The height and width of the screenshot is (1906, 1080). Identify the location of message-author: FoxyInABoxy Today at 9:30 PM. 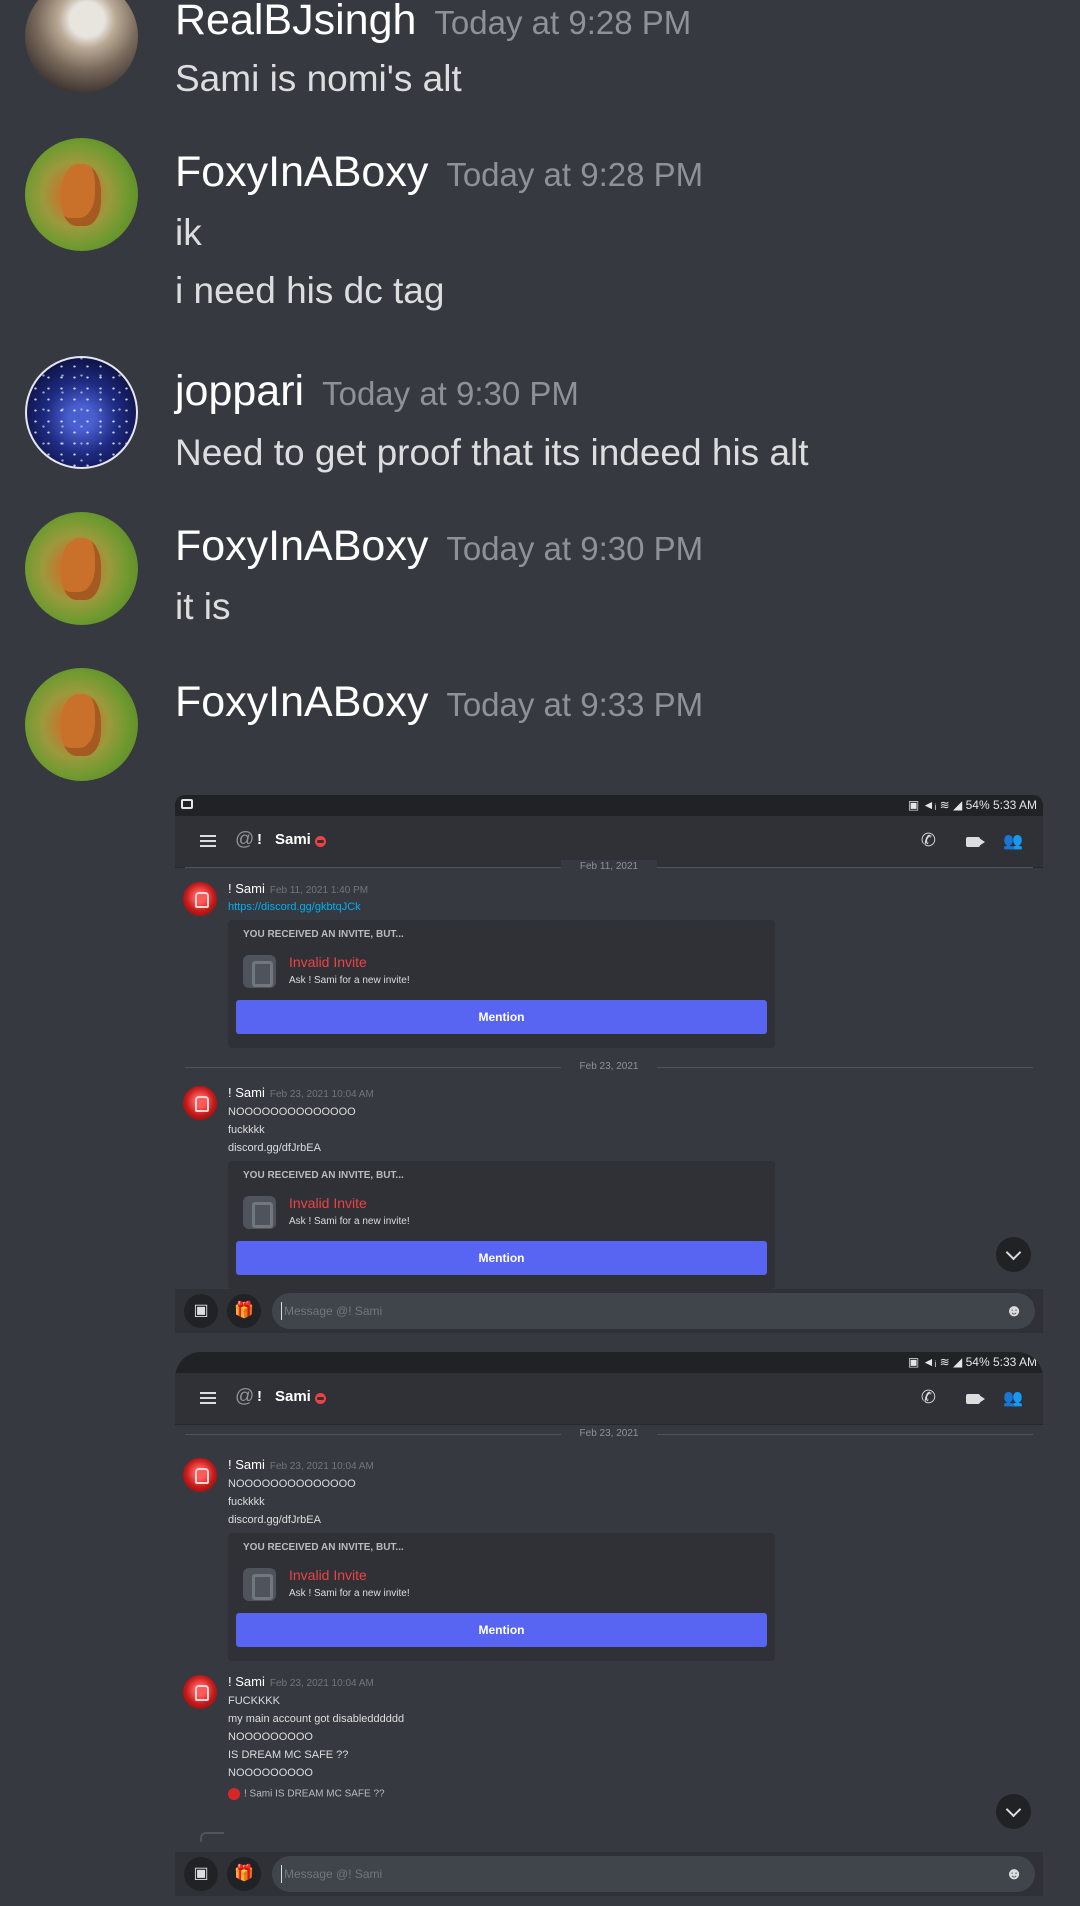
(439, 546).